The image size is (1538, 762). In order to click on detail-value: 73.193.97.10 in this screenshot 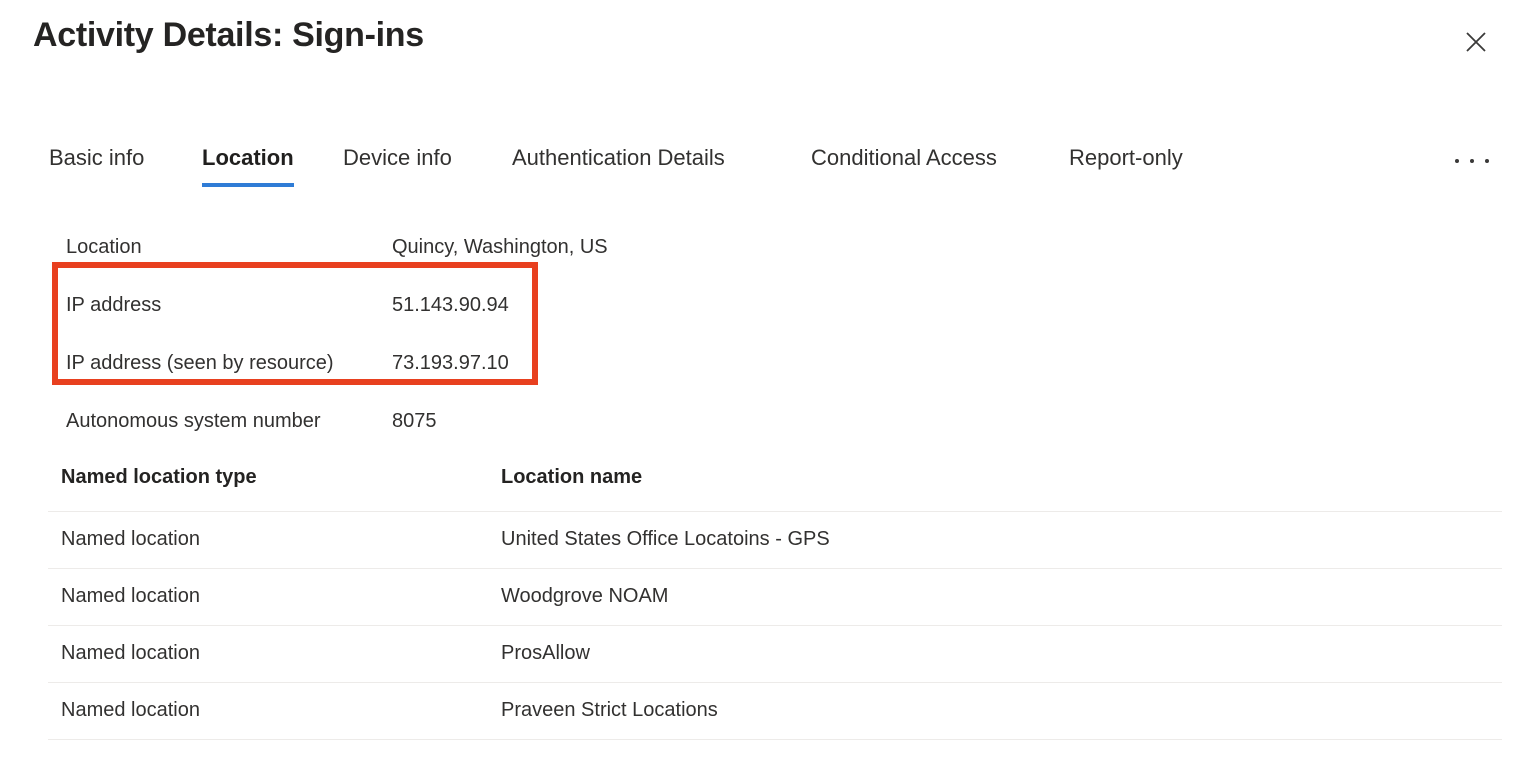, I will do `click(450, 362)`.